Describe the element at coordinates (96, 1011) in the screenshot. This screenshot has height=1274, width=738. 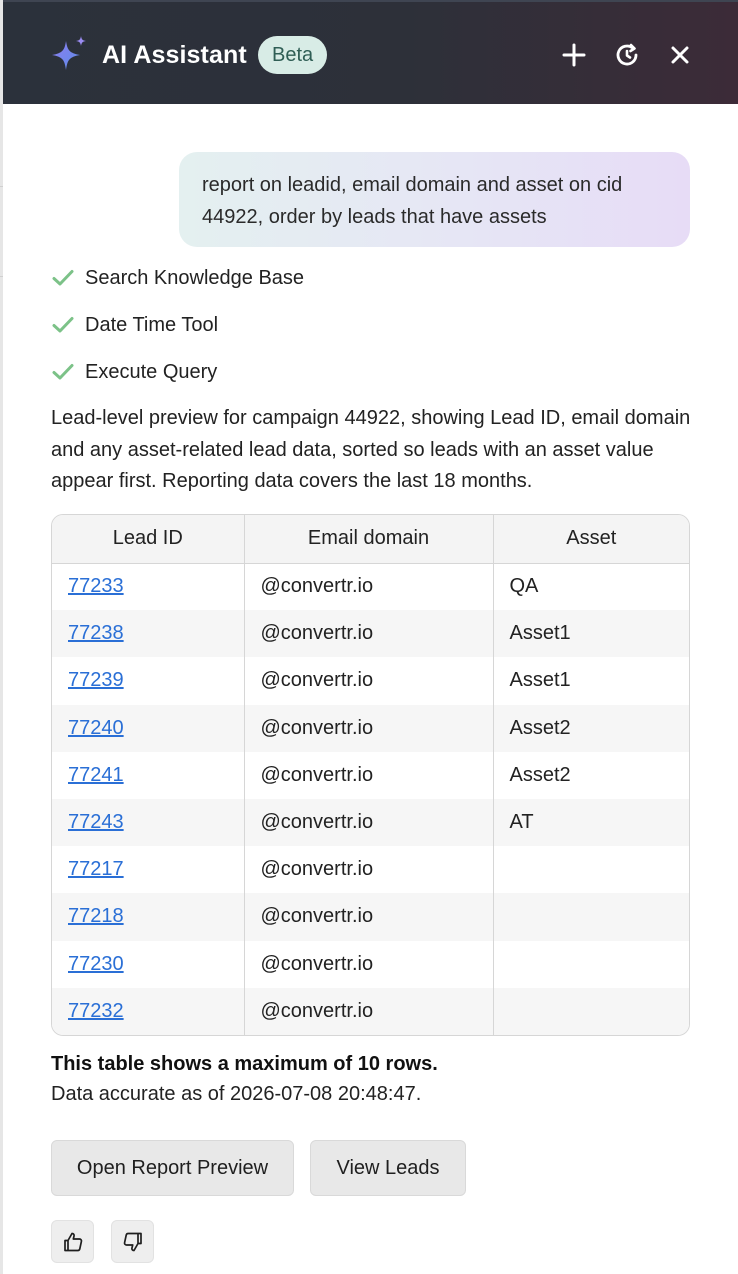
I see `lead-id-link: 77232` at that location.